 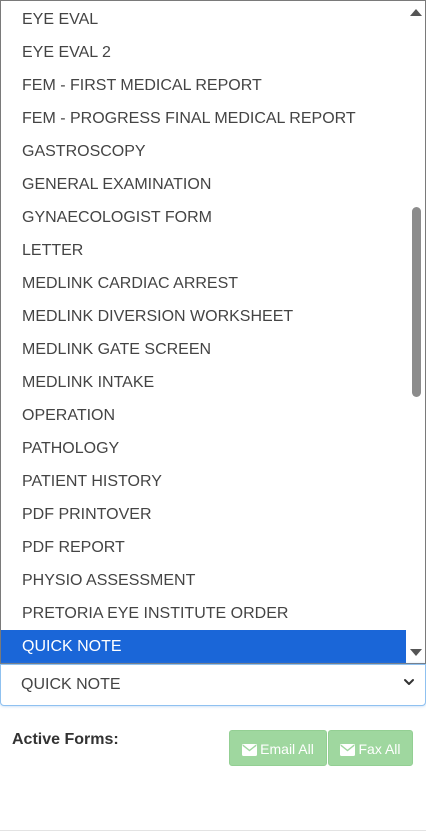 I want to click on dropdown-option: GASTROSCOPY, so click(x=203, y=151).